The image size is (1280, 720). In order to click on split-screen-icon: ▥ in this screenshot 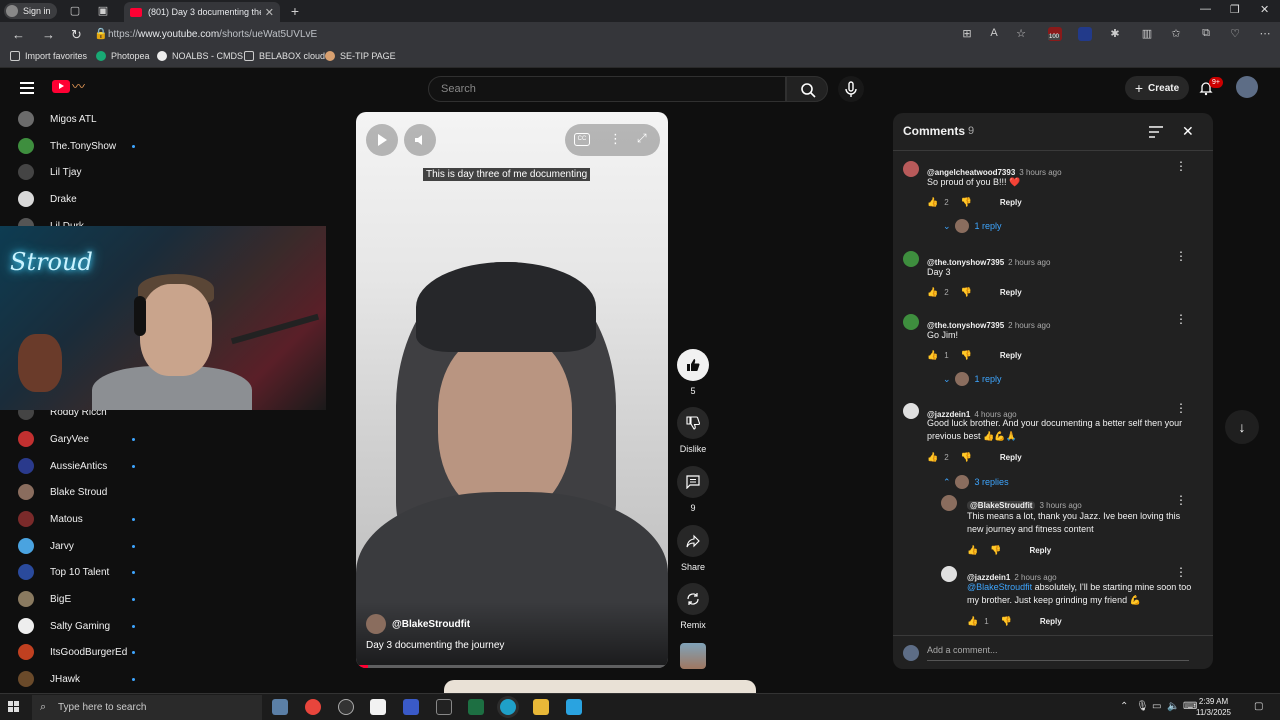, I will do `click(1147, 34)`.